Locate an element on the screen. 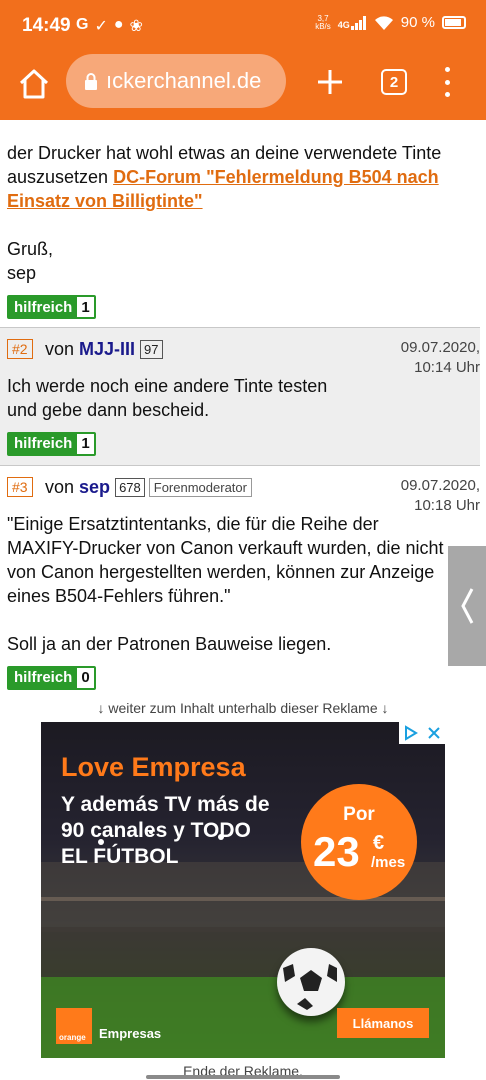  post-date: 09.07.2020, 10:14 Uhr is located at coordinates (440, 357).